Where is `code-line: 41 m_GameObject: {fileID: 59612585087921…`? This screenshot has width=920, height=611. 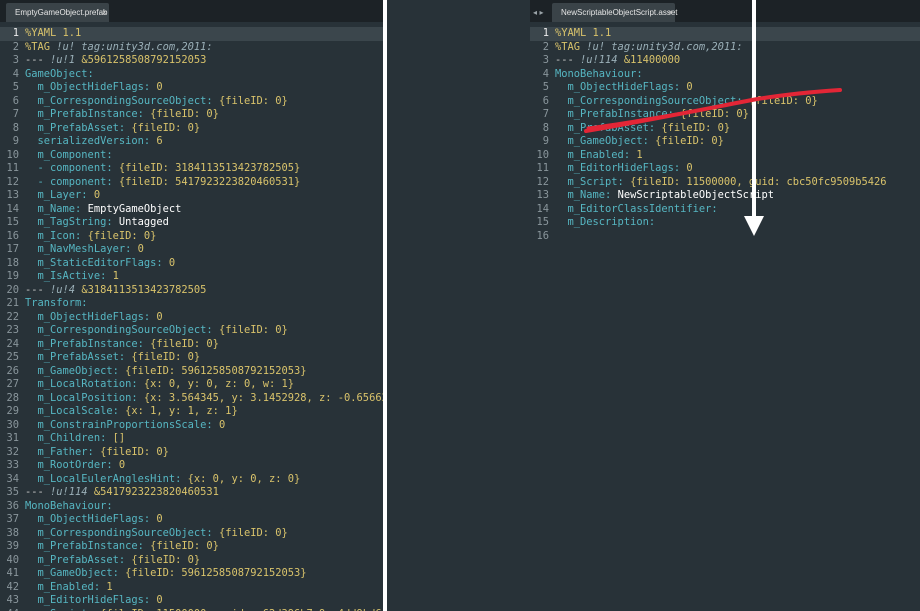 code-line: 41 m_GameObject: {fileID: 59612585087921… is located at coordinates (193, 574).